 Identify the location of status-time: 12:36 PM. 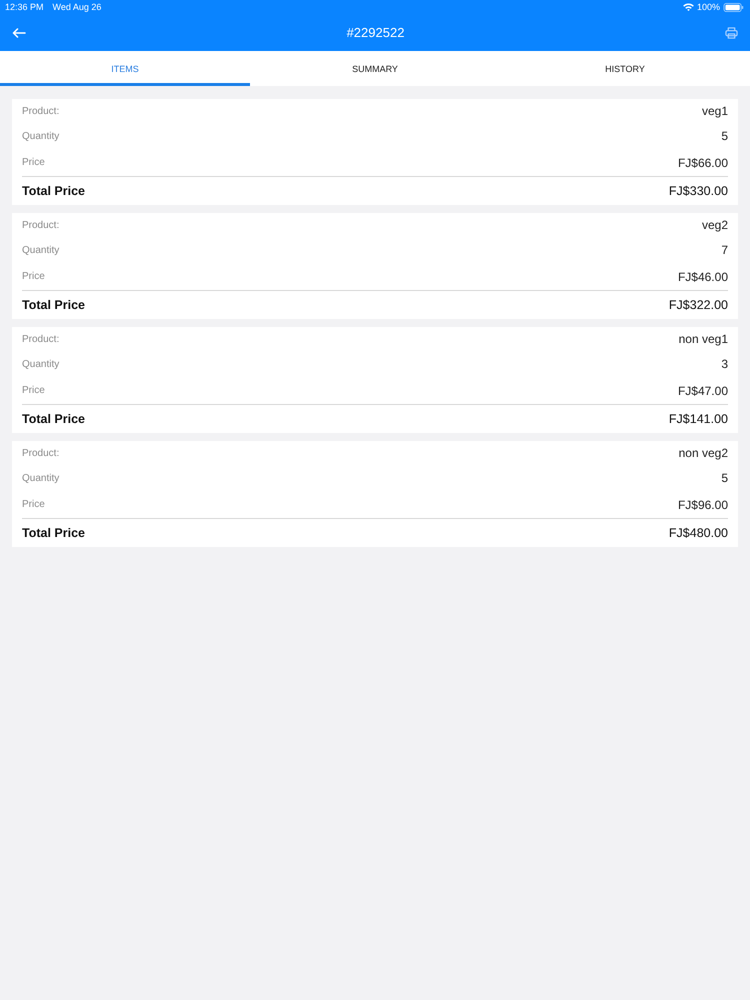
(24, 7).